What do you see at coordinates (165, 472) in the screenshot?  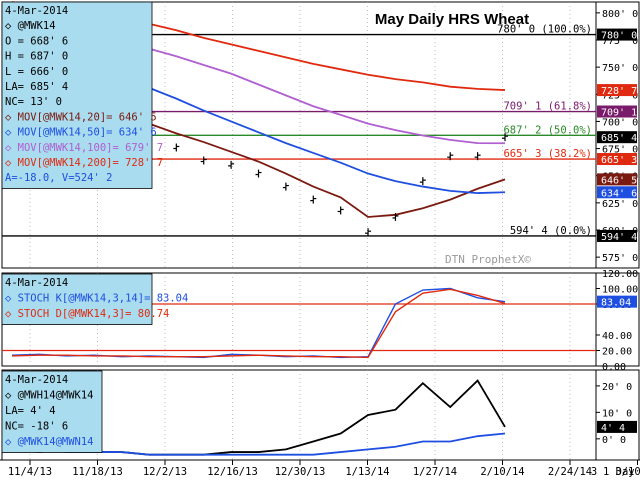 I see `x-tick-label-2: 12/2/13` at bounding box center [165, 472].